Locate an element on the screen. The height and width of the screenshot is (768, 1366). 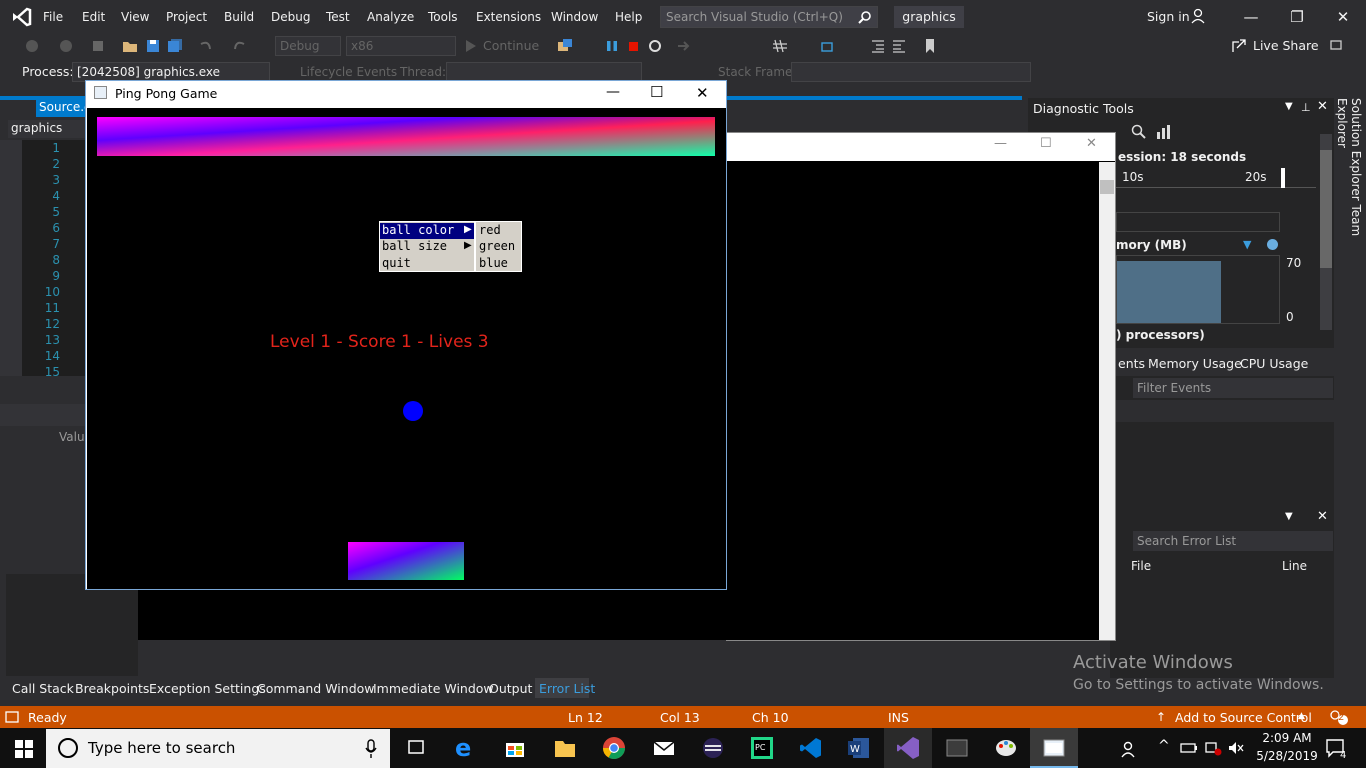
tab-breakpoints: Breakpoints is located at coordinates (112, 688).